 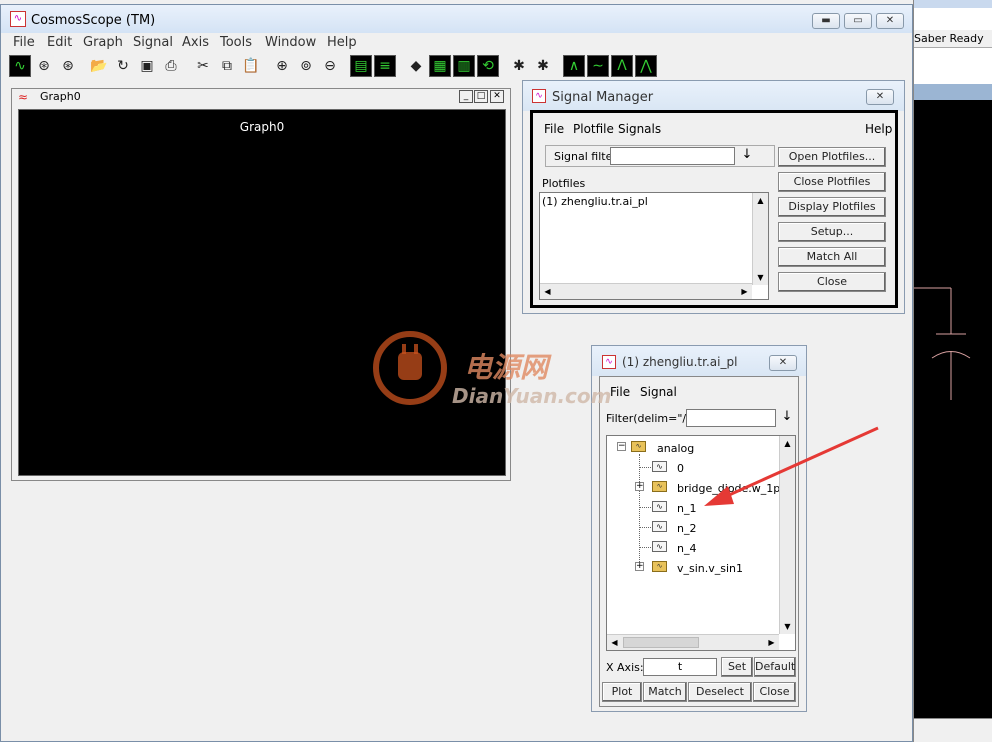 I want to click on tree-item-n2: n_2, so click(x=686, y=528).